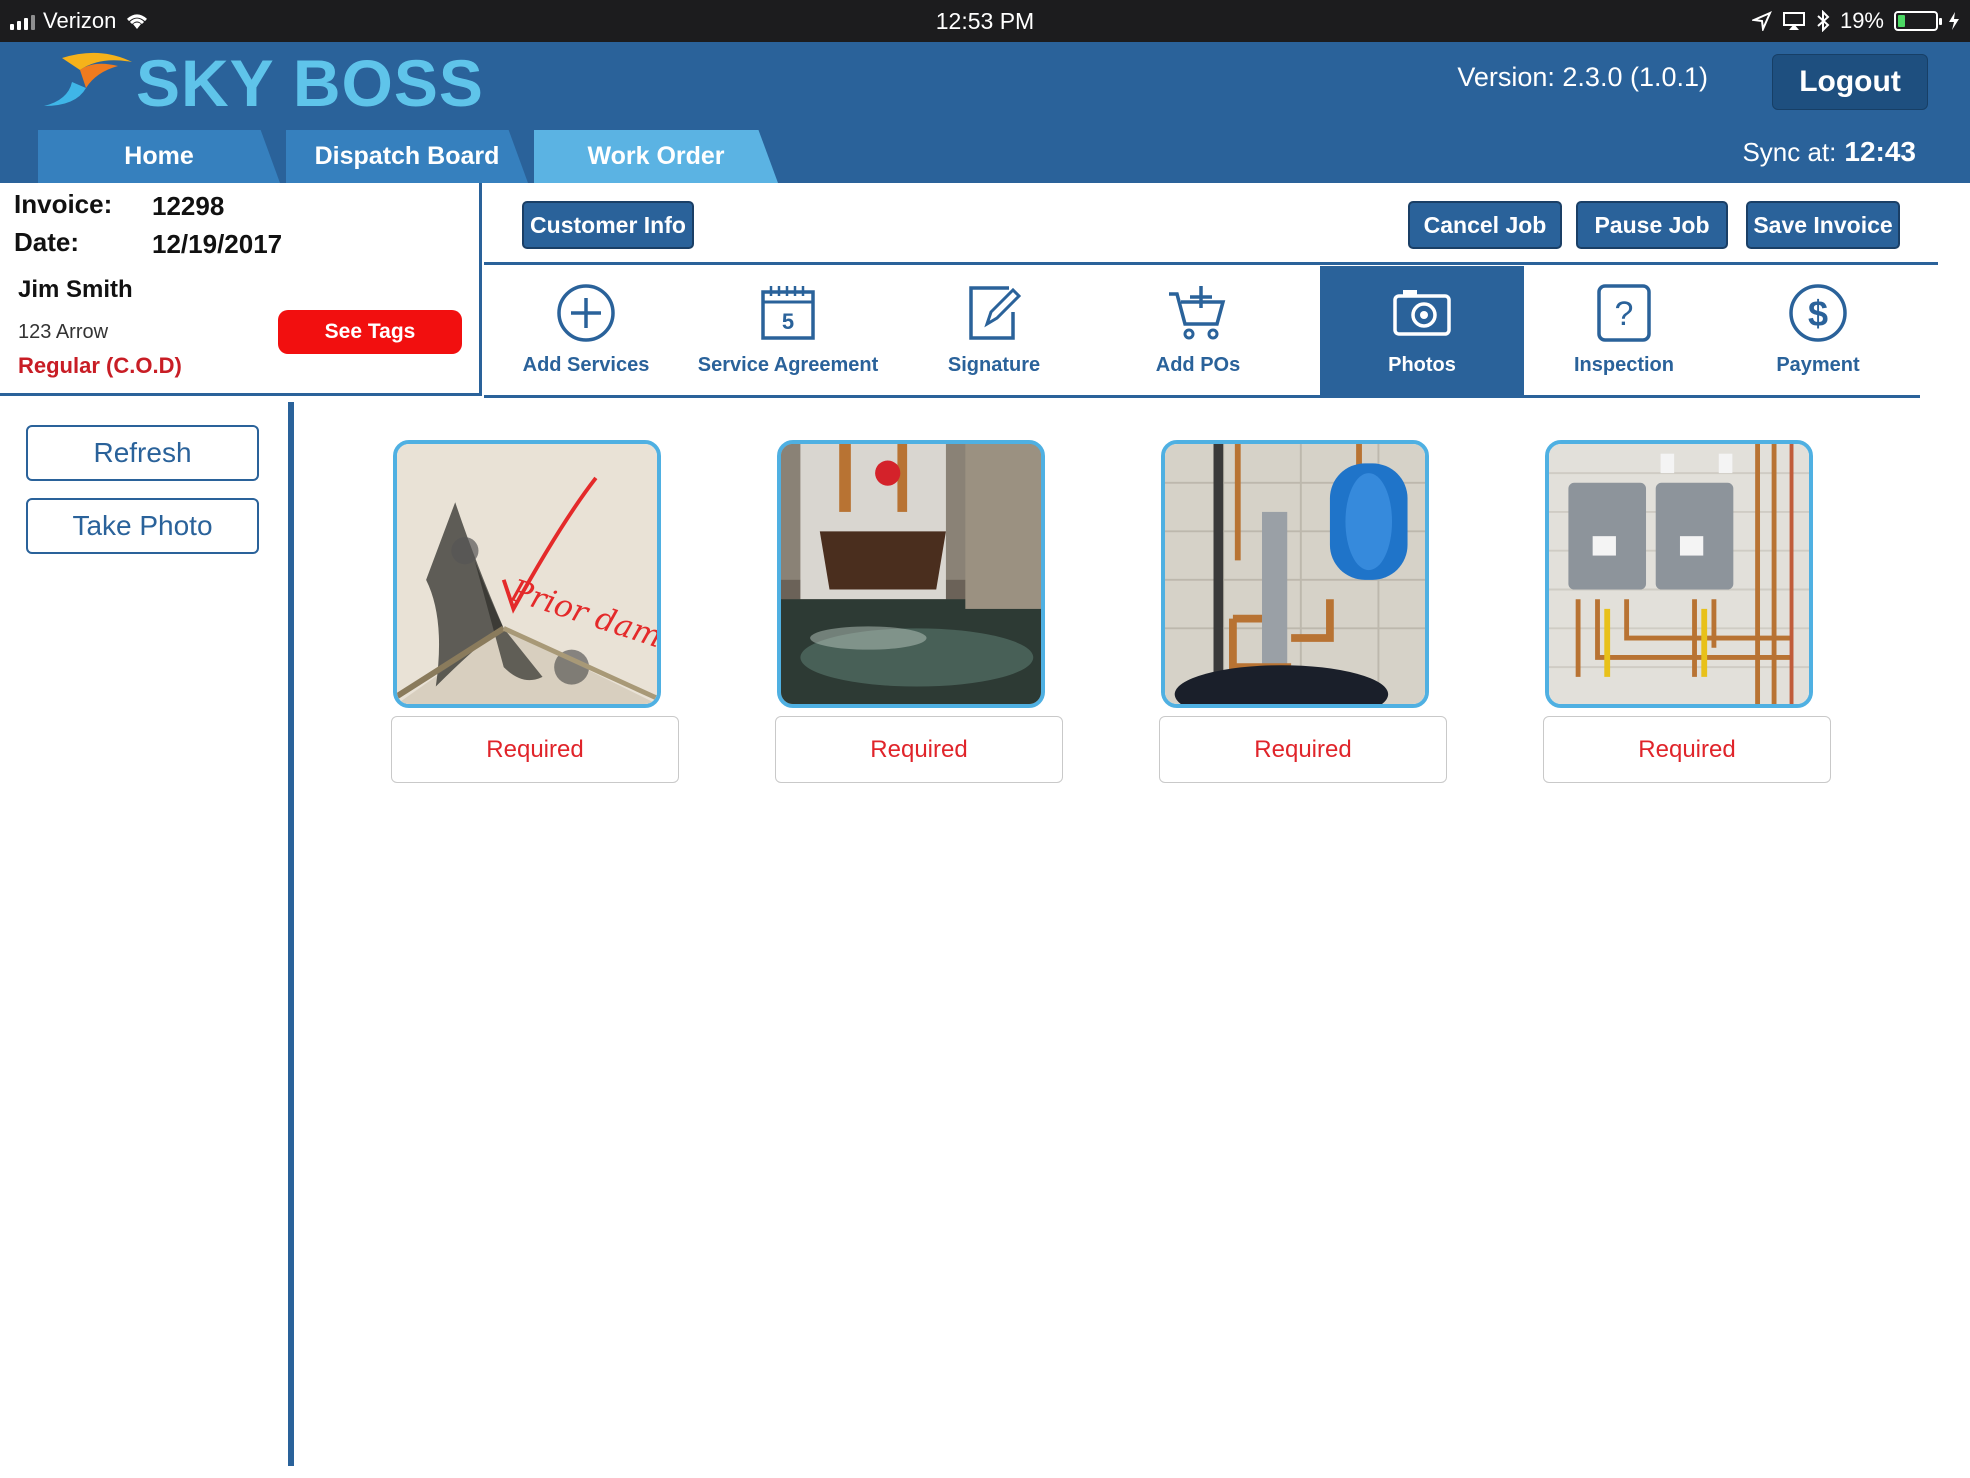 The width and height of the screenshot is (1970, 1478). Describe the element at coordinates (217, 244) in the screenshot. I see `invoice-date: 12/19/2017` at that location.